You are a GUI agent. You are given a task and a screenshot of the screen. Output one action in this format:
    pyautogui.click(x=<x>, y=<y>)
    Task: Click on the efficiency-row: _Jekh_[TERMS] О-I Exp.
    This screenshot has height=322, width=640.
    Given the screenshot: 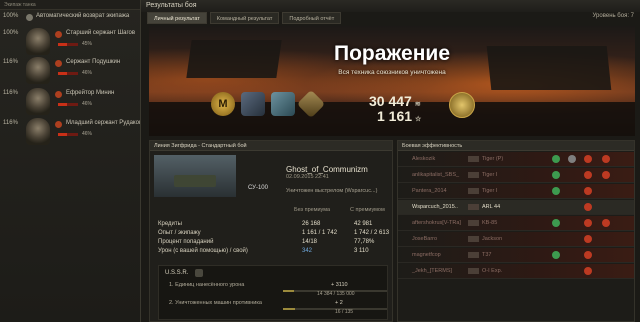 What is the action you would take?
    pyautogui.click(x=516, y=271)
    